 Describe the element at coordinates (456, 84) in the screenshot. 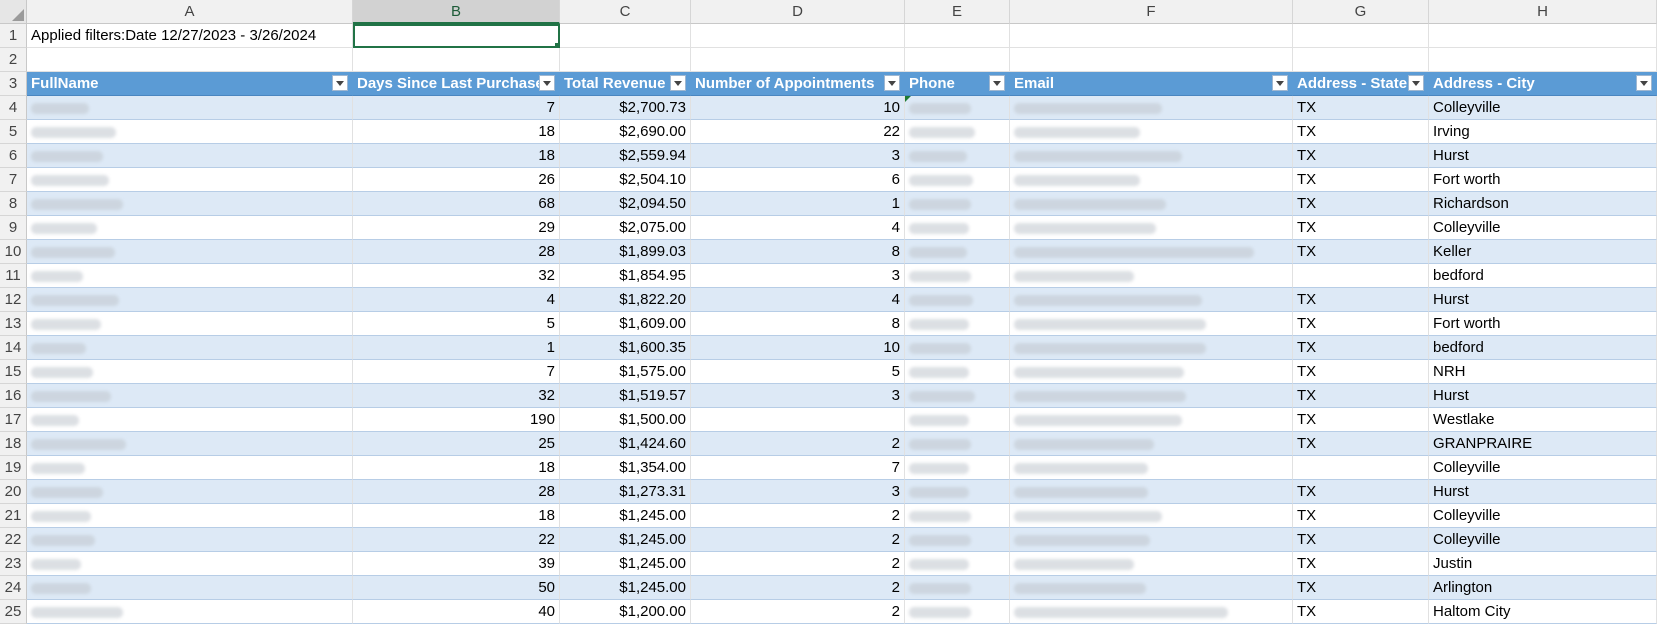

I see `table-header-cell: Days Since Last Purchase` at that location.